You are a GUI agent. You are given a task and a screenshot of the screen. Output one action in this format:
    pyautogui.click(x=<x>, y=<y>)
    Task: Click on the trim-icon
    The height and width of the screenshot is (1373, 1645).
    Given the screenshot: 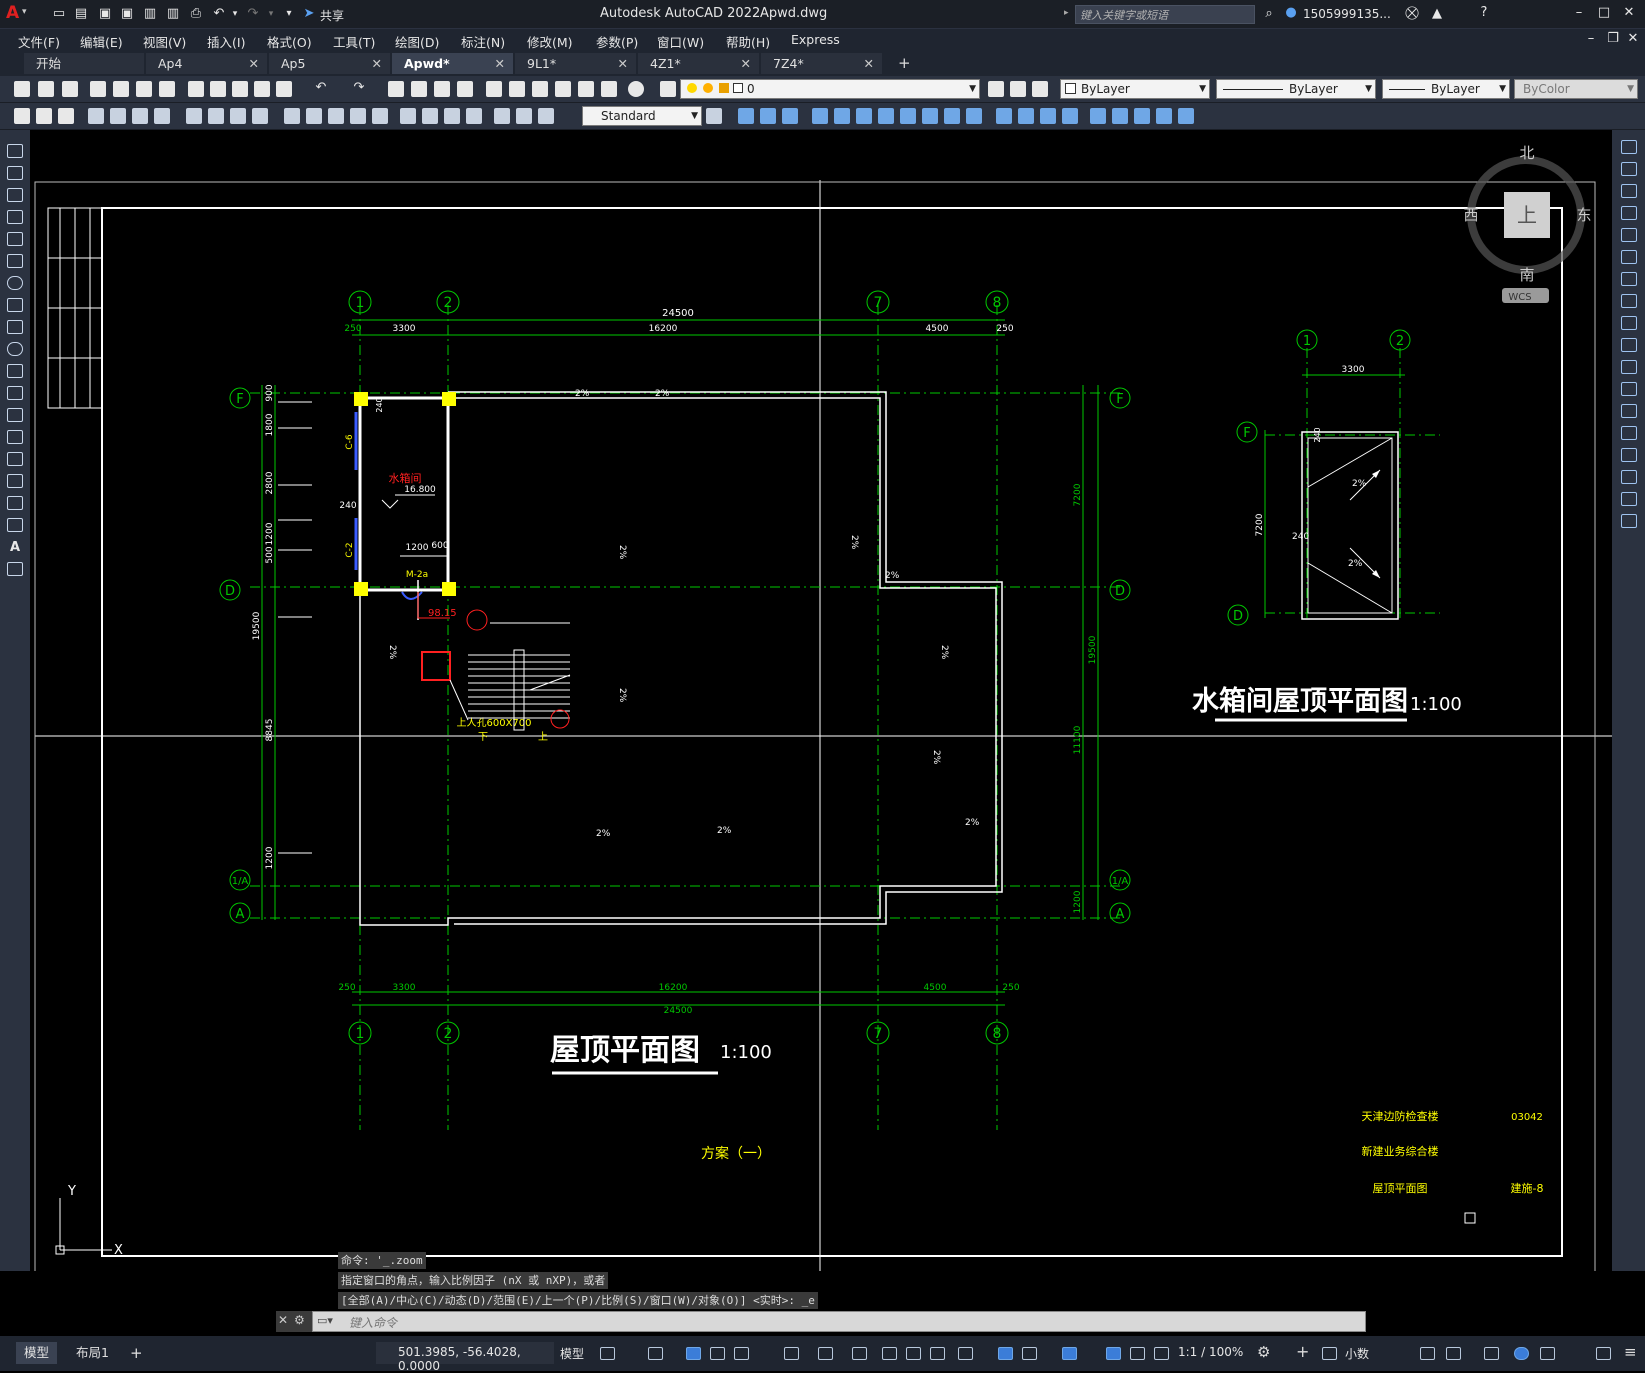 What is the action you would take?
    pyautogui.click(x=952, y=116)
    